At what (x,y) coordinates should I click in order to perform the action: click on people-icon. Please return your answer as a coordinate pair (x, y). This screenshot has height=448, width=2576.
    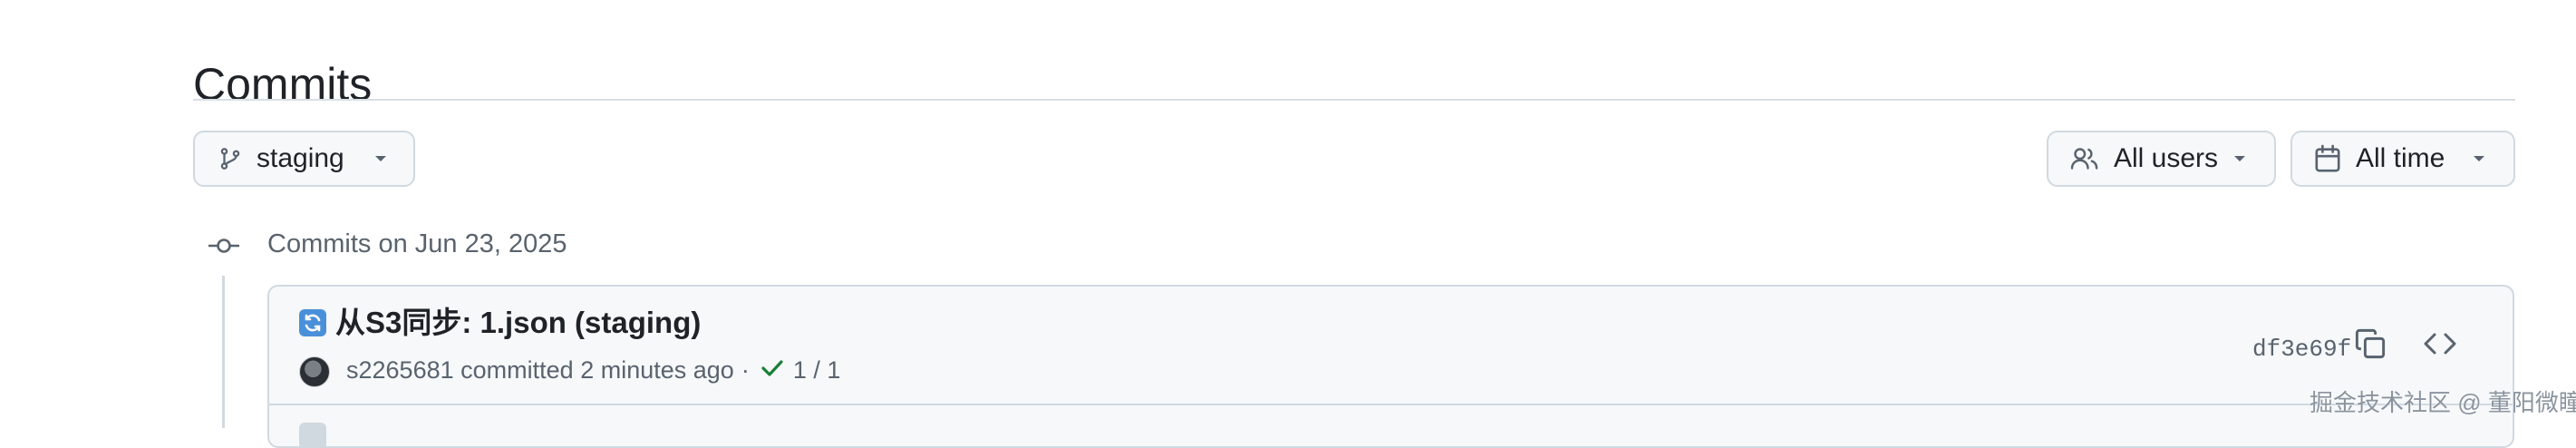
    Looking at the image, I should click on (2084, 158).